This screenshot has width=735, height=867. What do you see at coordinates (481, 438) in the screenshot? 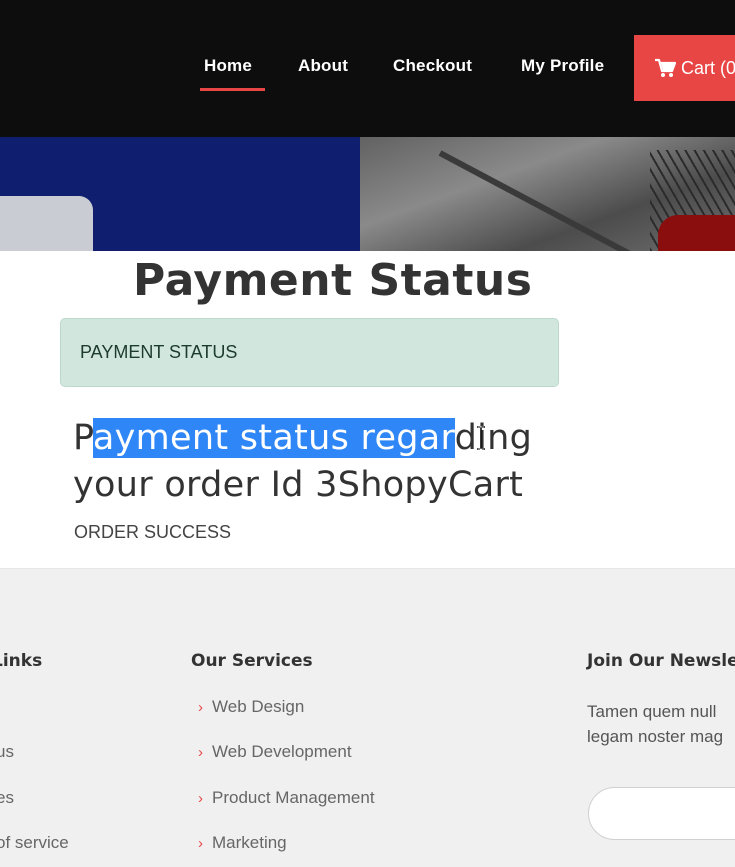
I see `text-cursor-icon` at bounding box center [481, 438].